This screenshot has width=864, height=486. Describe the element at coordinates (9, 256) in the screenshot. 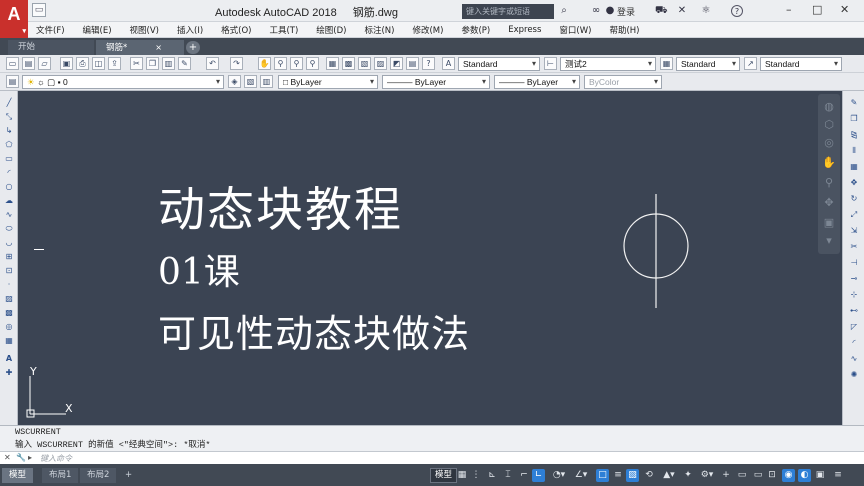

I see `insert-block-icon: ⊞` at that location.